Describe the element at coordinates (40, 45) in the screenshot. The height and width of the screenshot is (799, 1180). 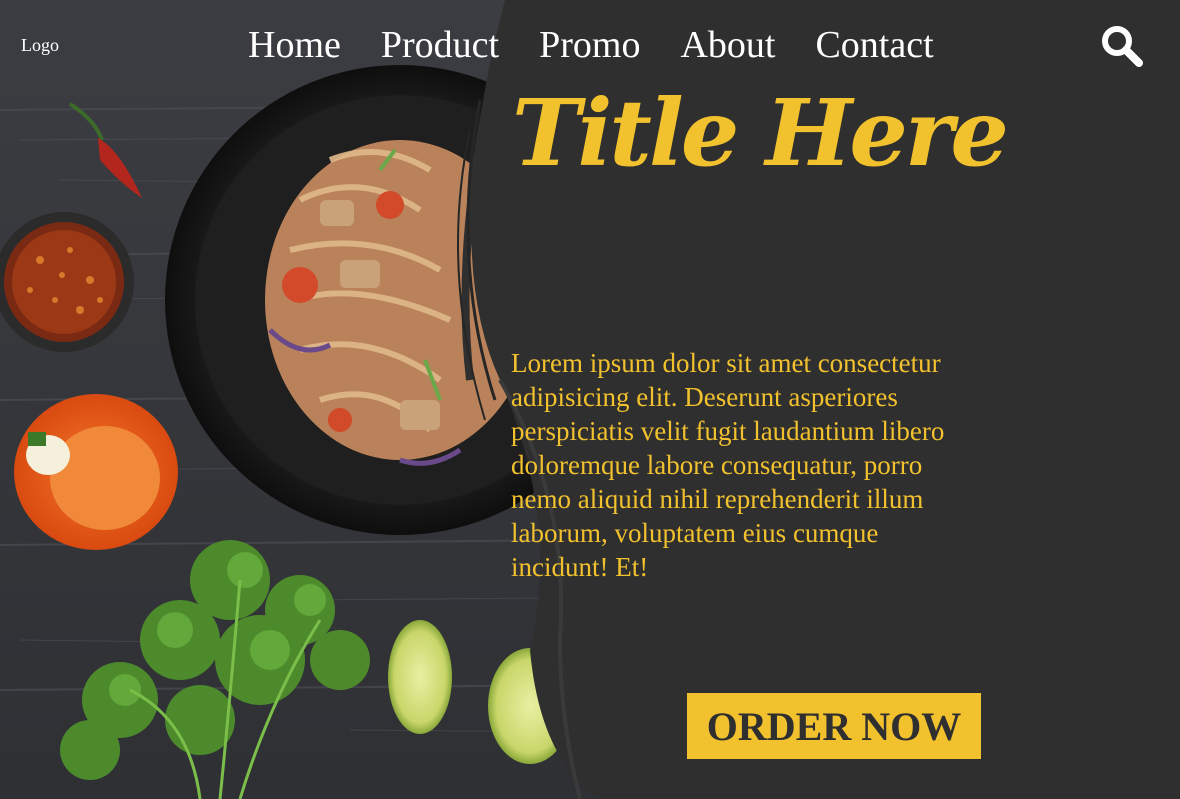
I see `logo: Logo` at that location.